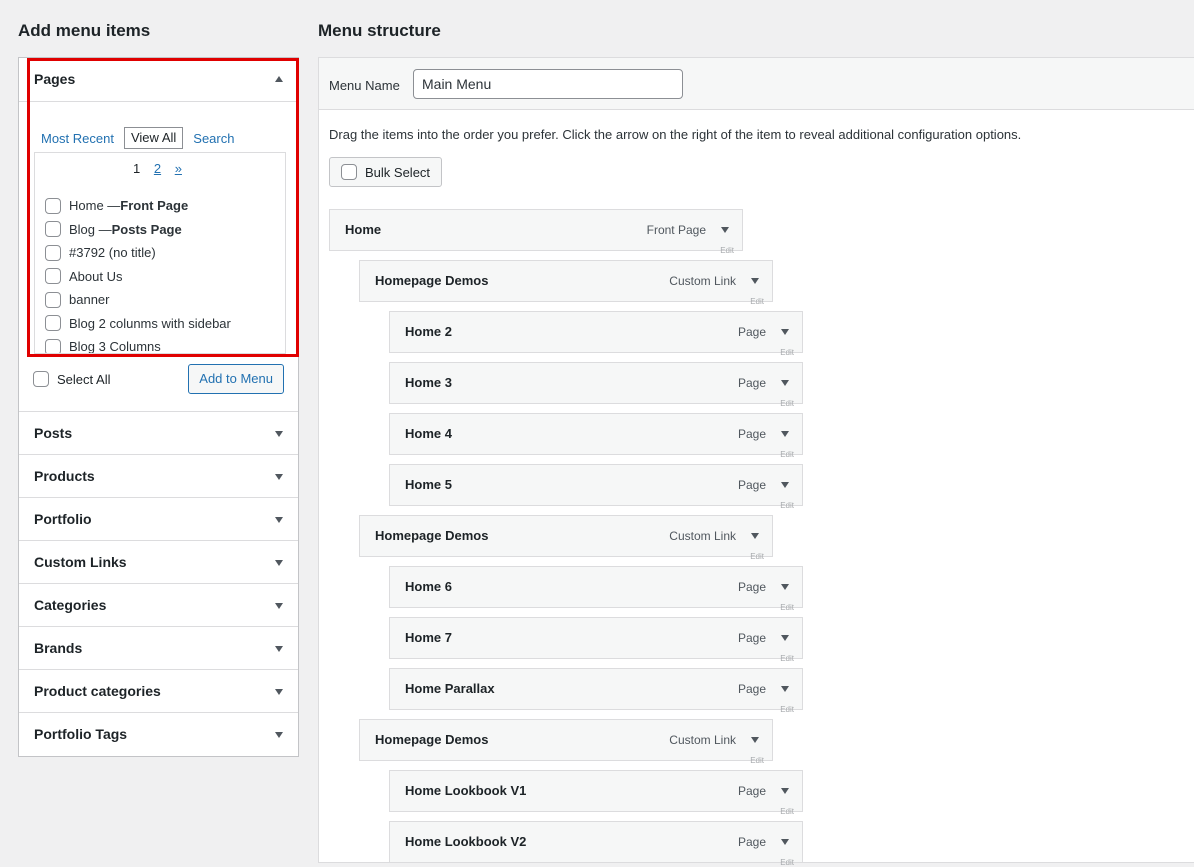 The width and height of the screenshot is (1194, 867). What do you see at coordinates (349, 172) in the screenshot?
I see `bulk-select-checkbox` at bounding box center [349, 172].